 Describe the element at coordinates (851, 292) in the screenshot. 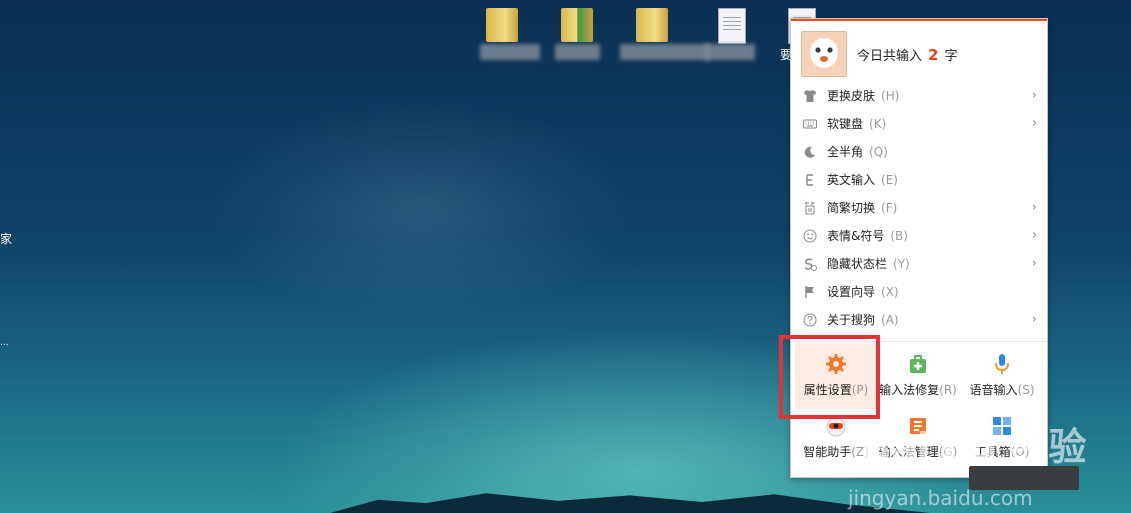

I see `menu-item-label: 设置向导` at that location.